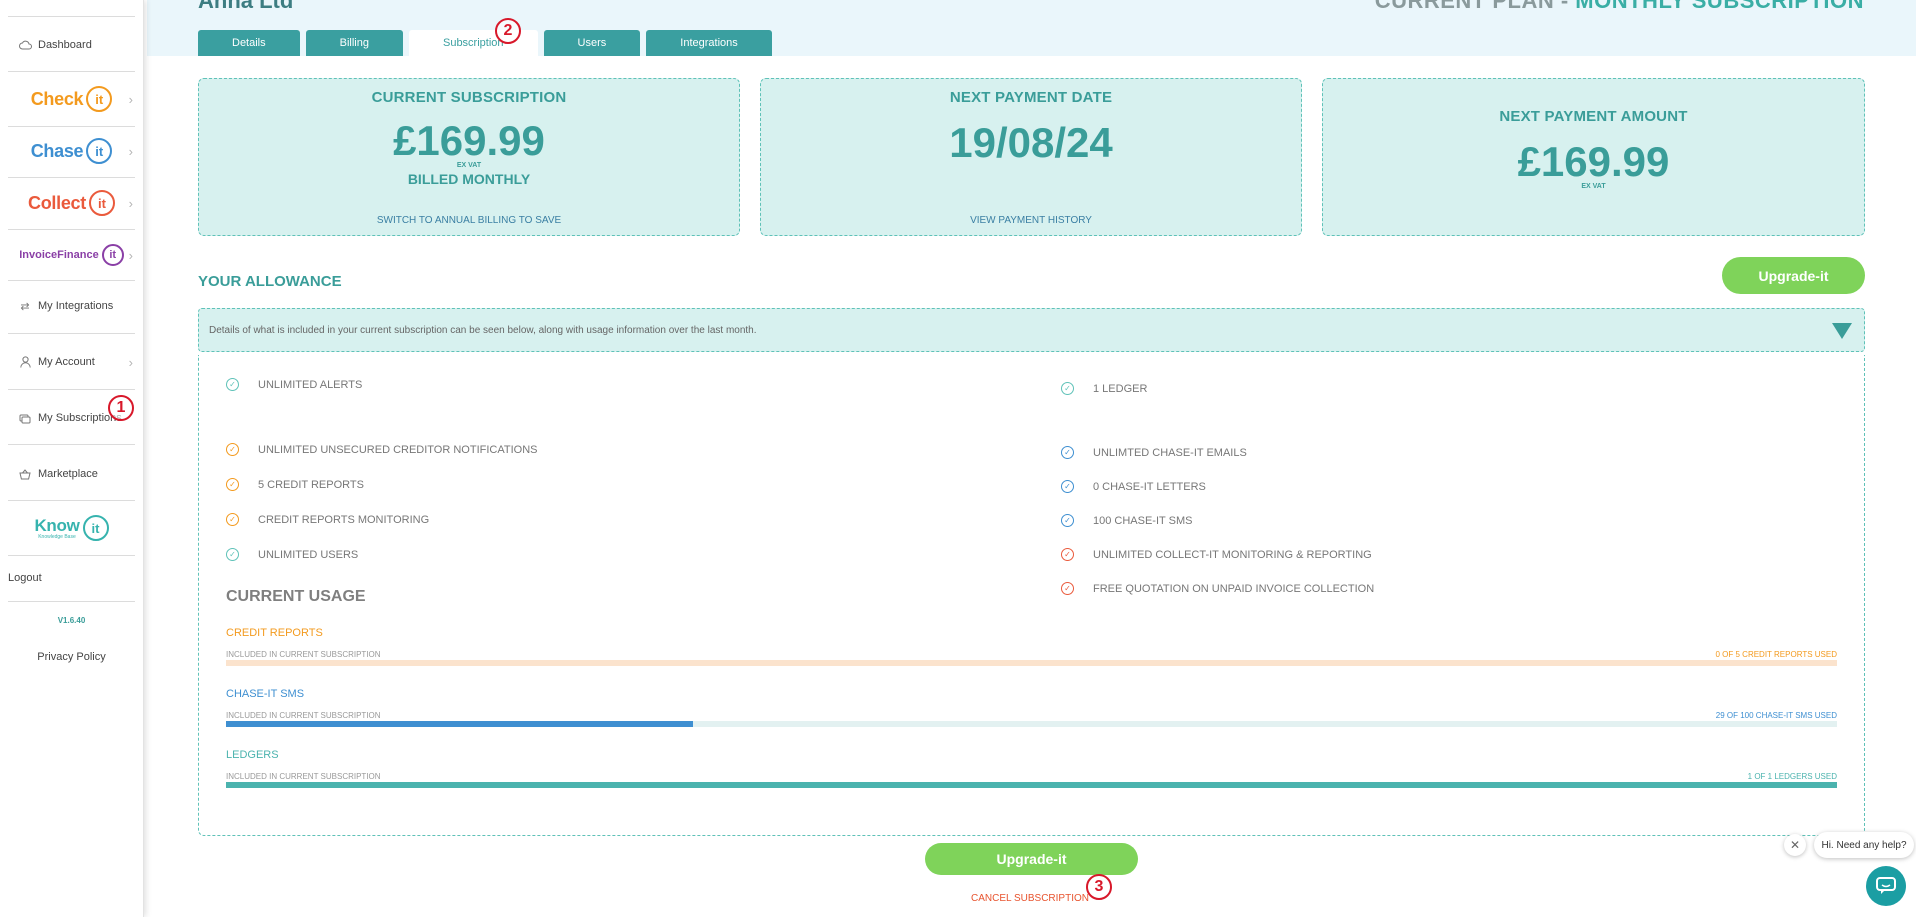 Image resolution: width=1916 pixels, height=917 pixels. I want to click on sidebar-item-know-it: Know Knowledge Base it, so click(71, 528).